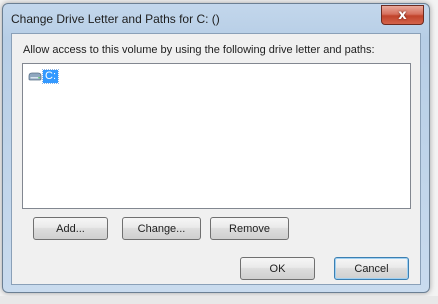  What do you see at coordinates (249, 228) in the screenshot?
I see `remove-button: Remove` at bounding box center [249, 228].